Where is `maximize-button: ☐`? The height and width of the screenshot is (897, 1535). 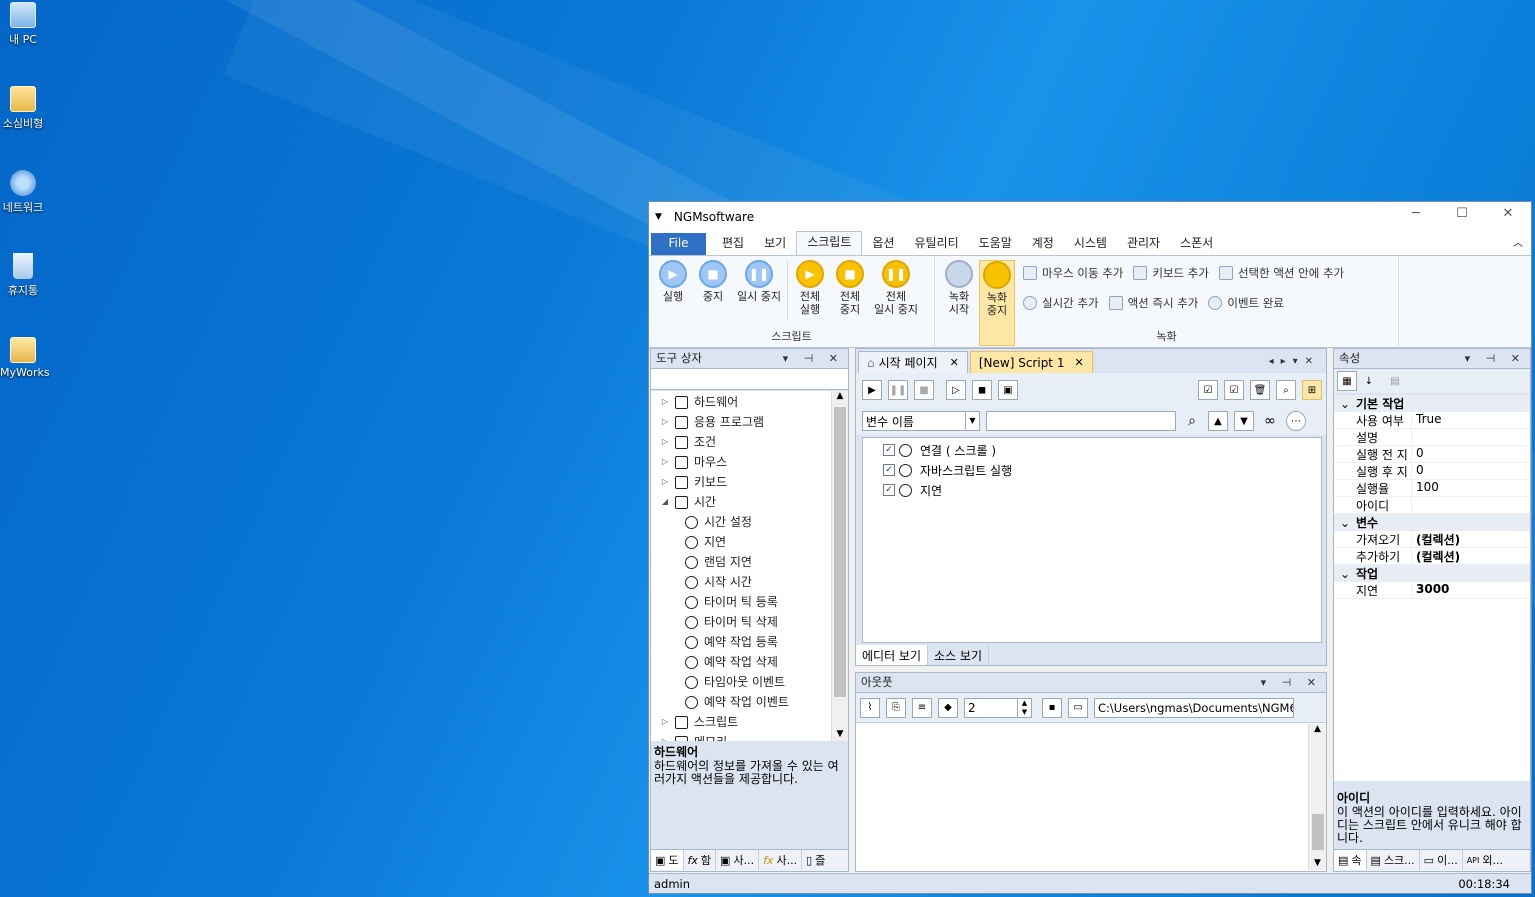 maximize-button: ☐ is located at coordinates (1462, 217).